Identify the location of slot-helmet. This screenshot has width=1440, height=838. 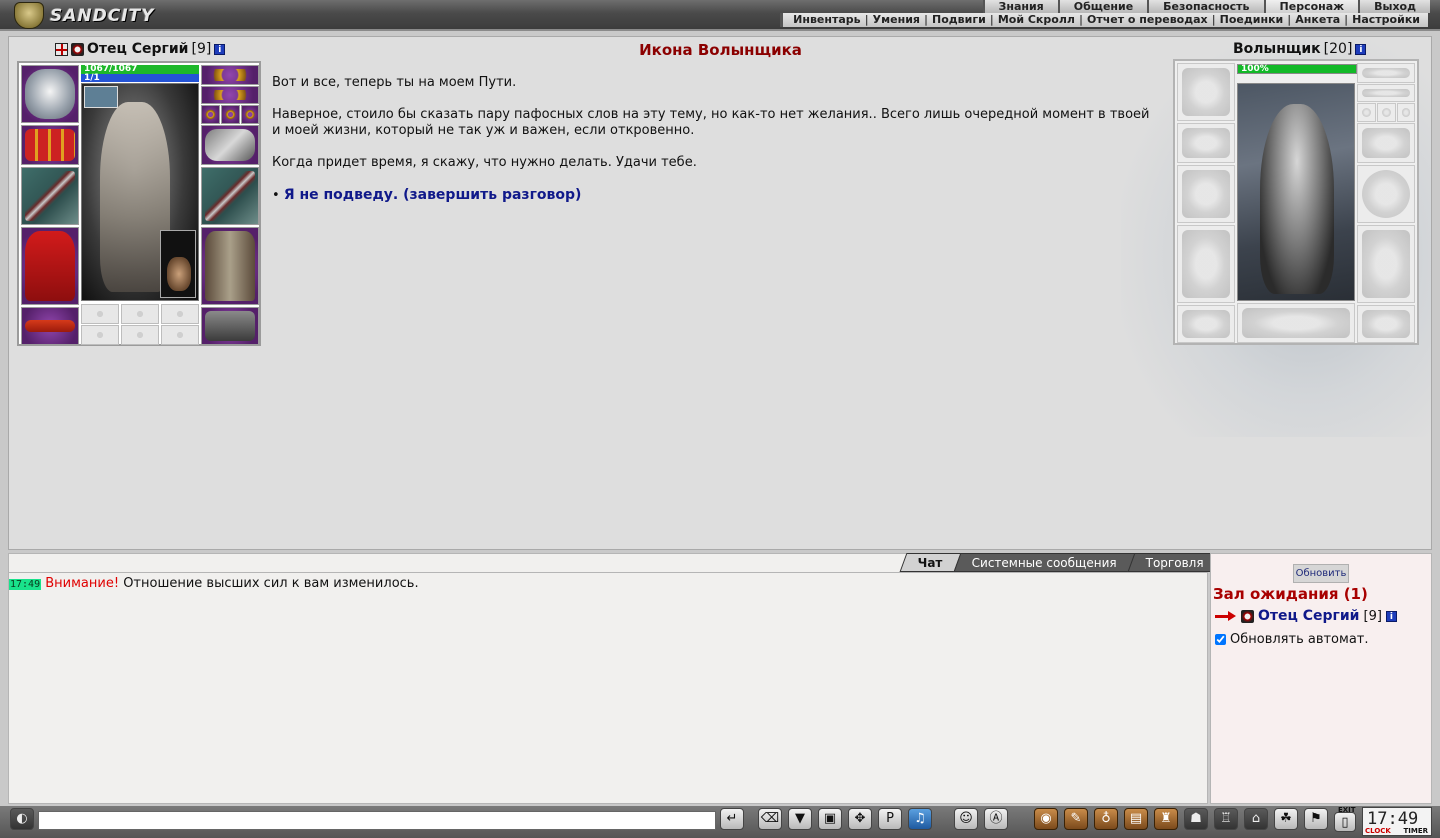
(50, 94).